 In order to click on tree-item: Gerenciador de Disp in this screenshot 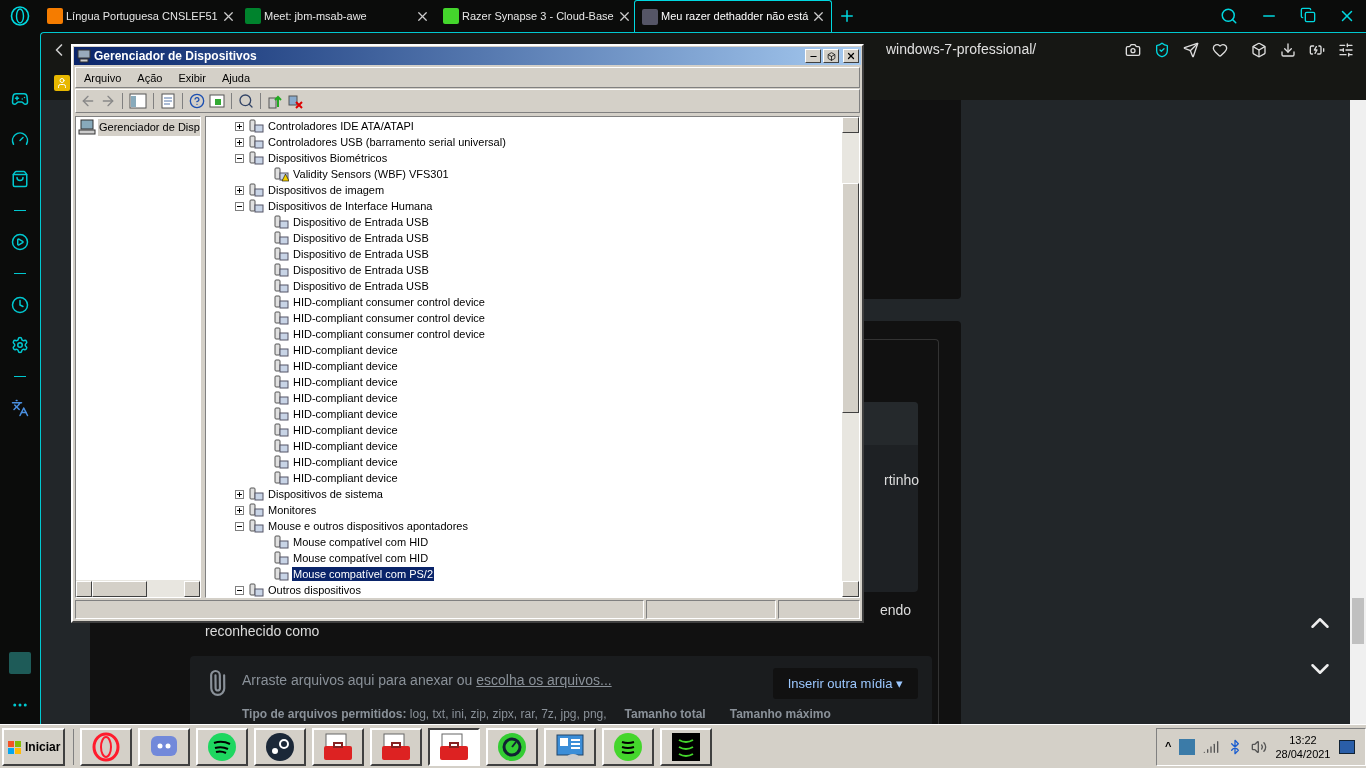, I will do `click(149, 127)`.